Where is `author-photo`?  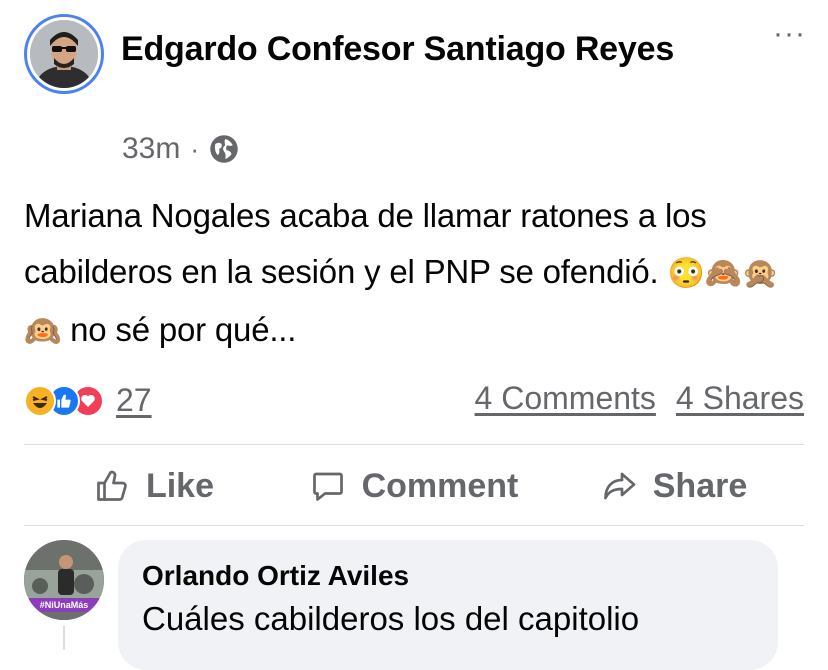
author-photo is located at coordinates (64, 54).